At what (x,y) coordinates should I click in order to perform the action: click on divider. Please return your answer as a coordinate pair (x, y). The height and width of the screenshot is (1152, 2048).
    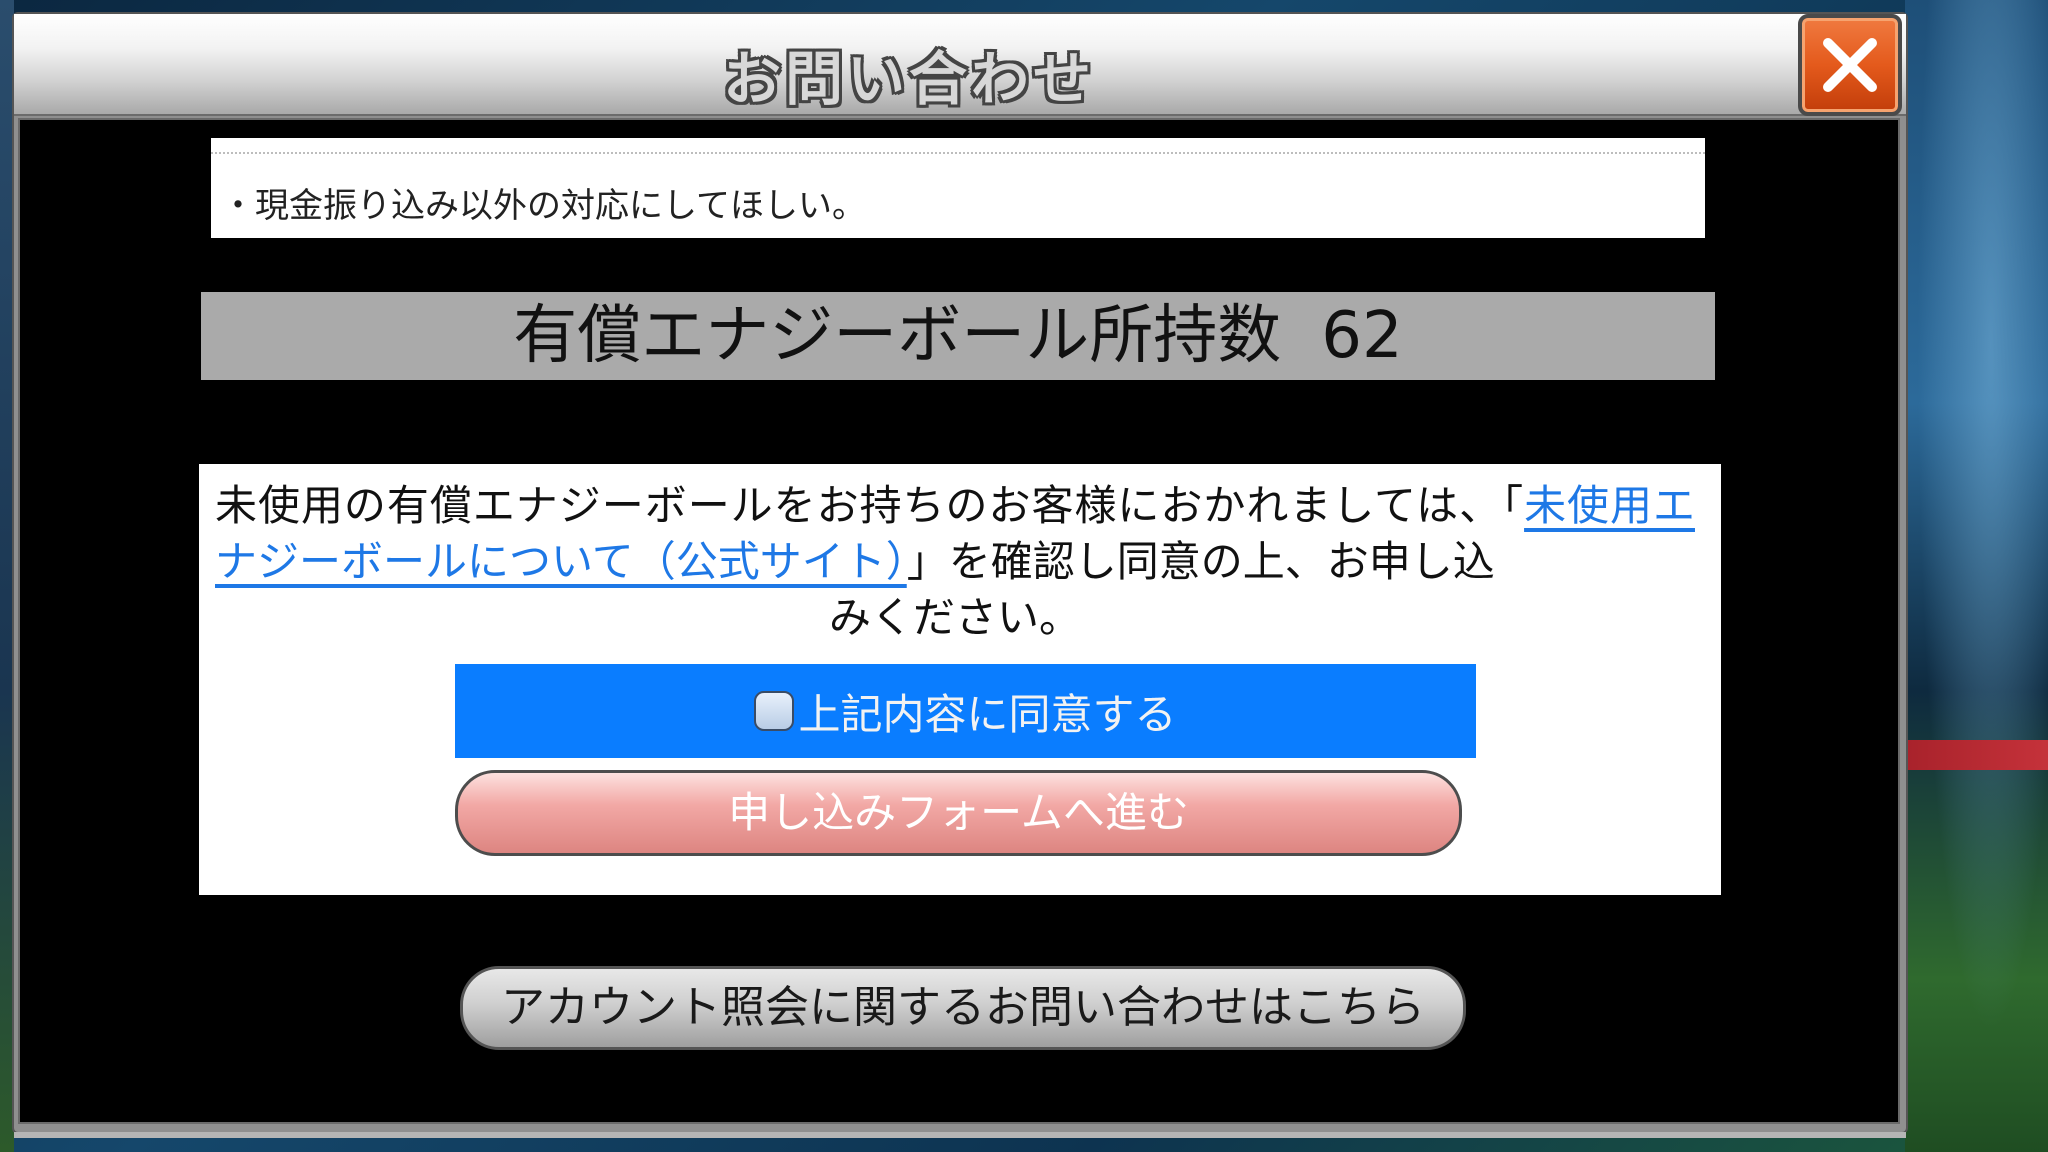
    Looking at the image, I should click on (958, 153).